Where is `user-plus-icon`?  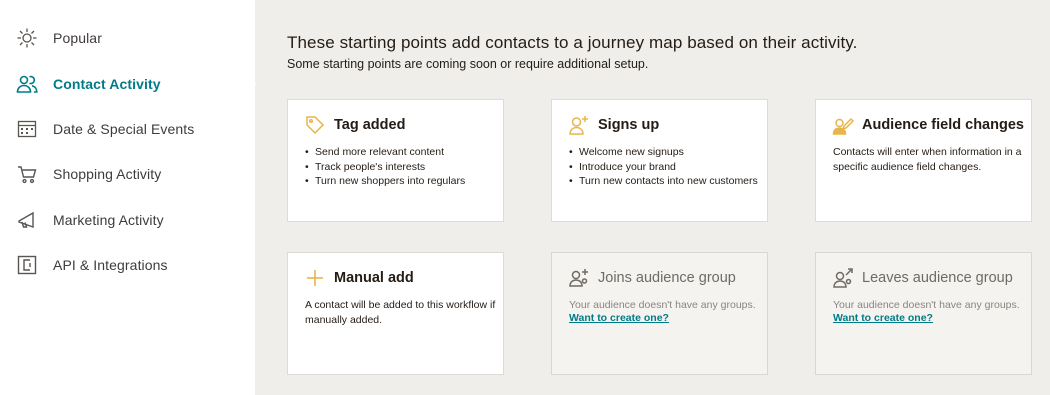
user-plus-icon is located at coordinates (578, 125).